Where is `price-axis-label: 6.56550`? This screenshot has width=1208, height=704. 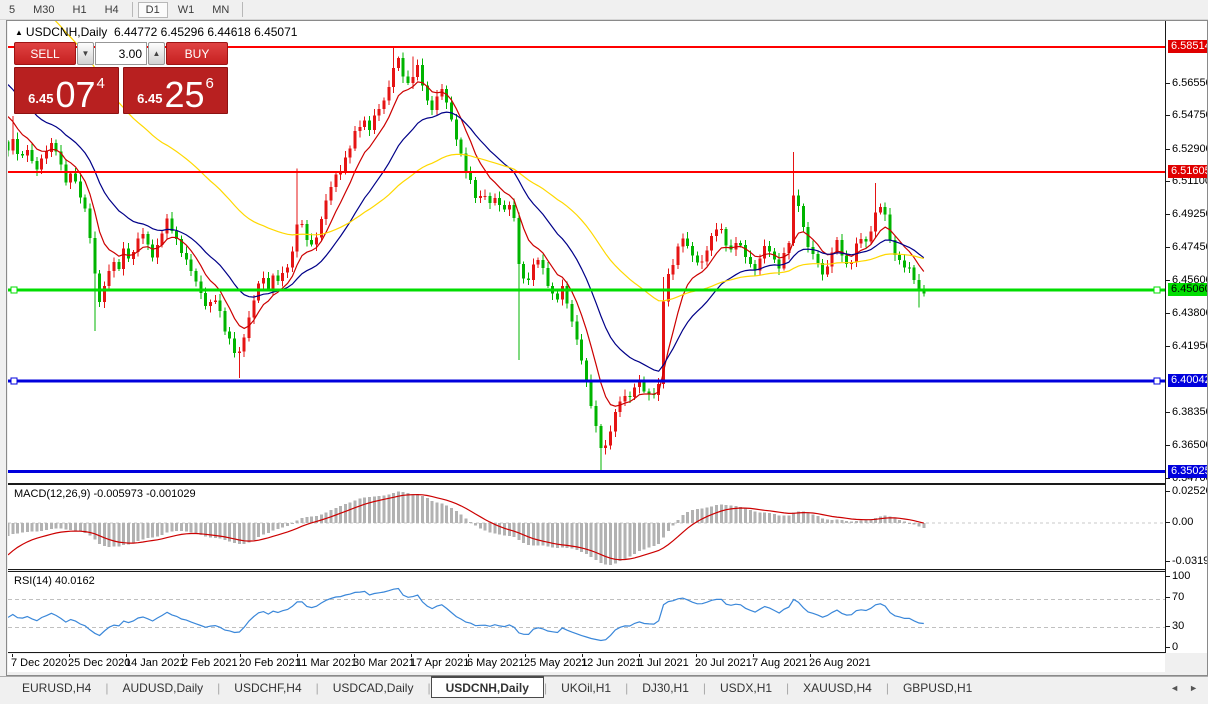
price-axis-label: 6.56550 is located at coordinates (1190, 82).